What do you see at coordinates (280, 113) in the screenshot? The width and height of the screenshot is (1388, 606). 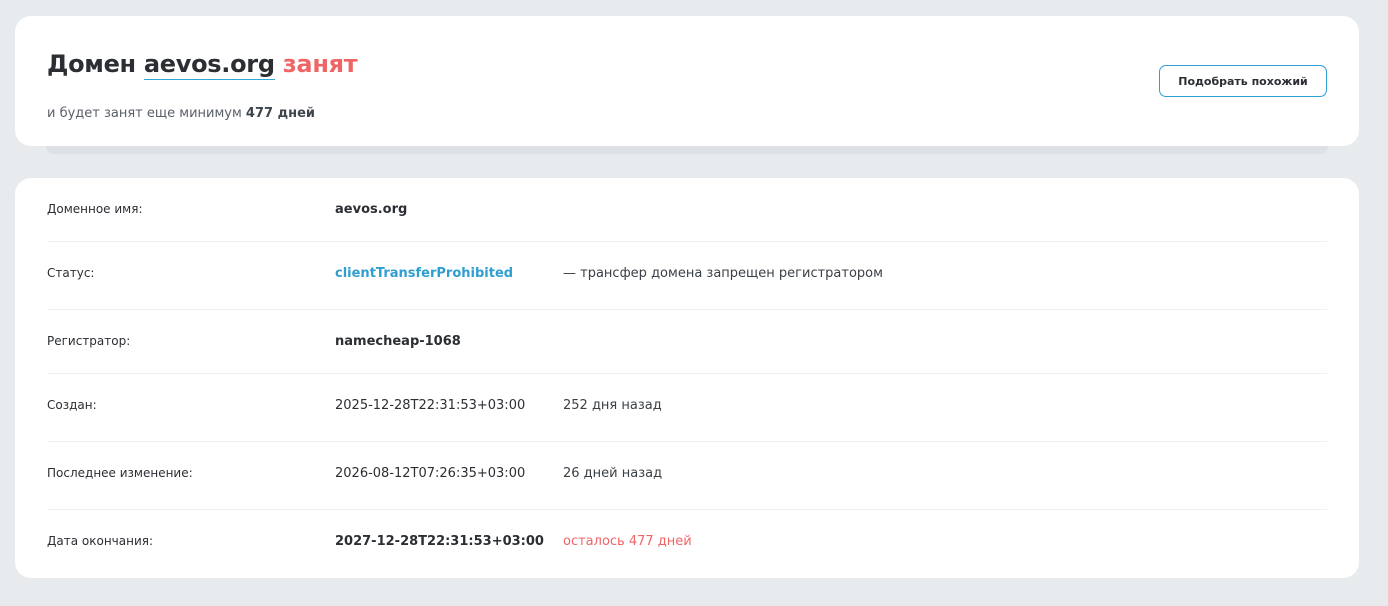 I see `subtitle-days: 477 дней` at bounding box center [280, 113].